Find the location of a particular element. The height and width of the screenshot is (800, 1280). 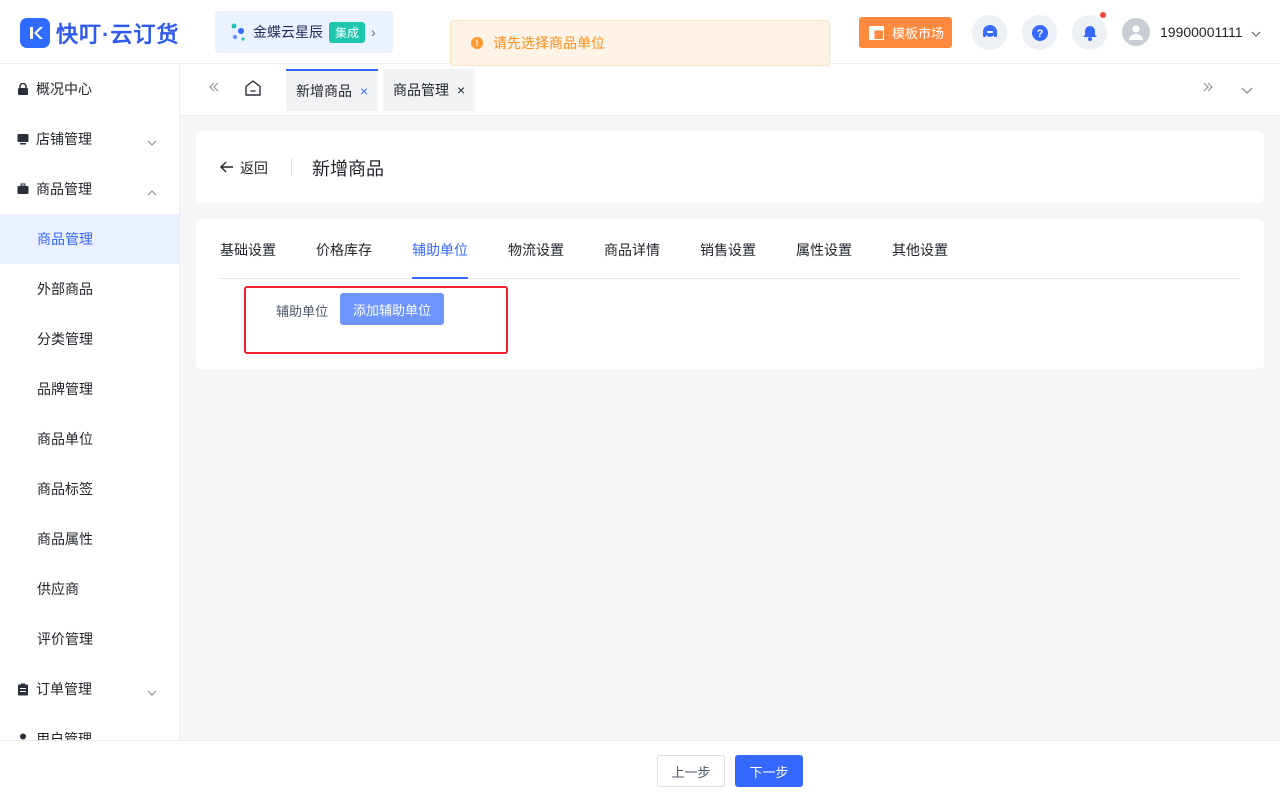

sidebar-subitem-product-management: 商品管理 is located at coordinates (89, 239).